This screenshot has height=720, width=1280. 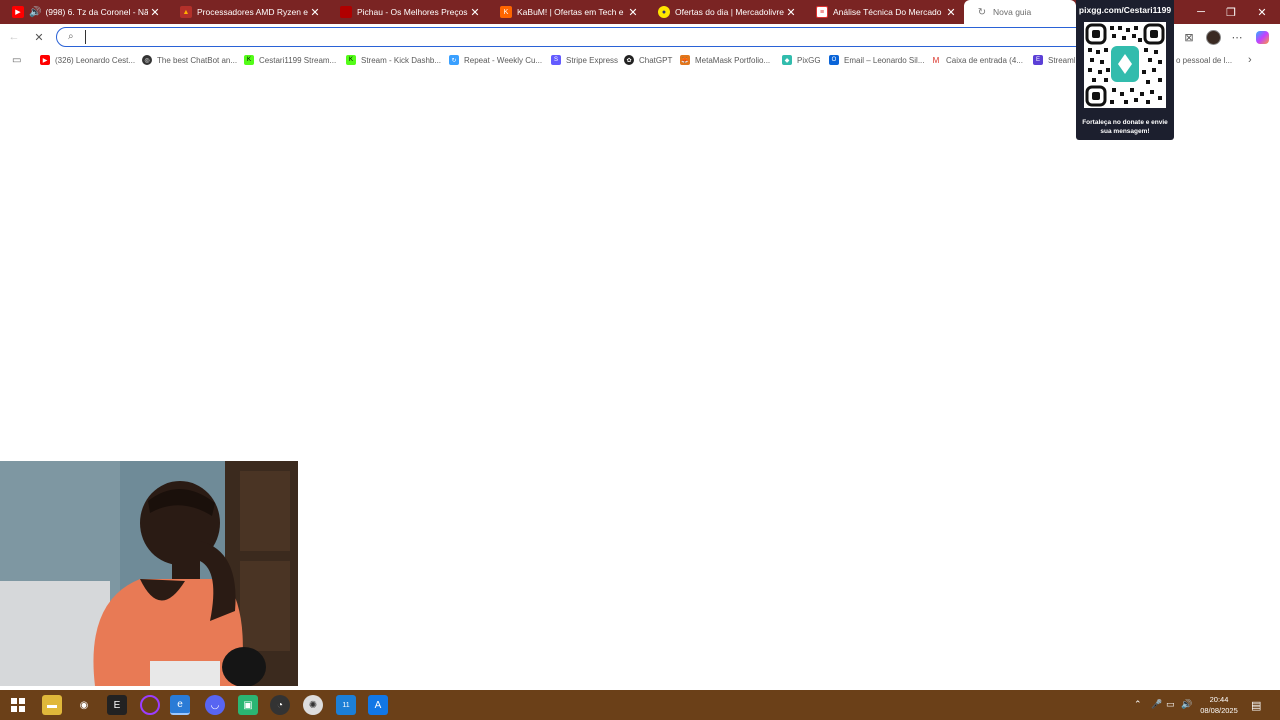 What do you see at coordinates (1219, 705) in the screenshot?
I see `clock: 20:44 08/08/2025` at bounding box center [1219, 705].